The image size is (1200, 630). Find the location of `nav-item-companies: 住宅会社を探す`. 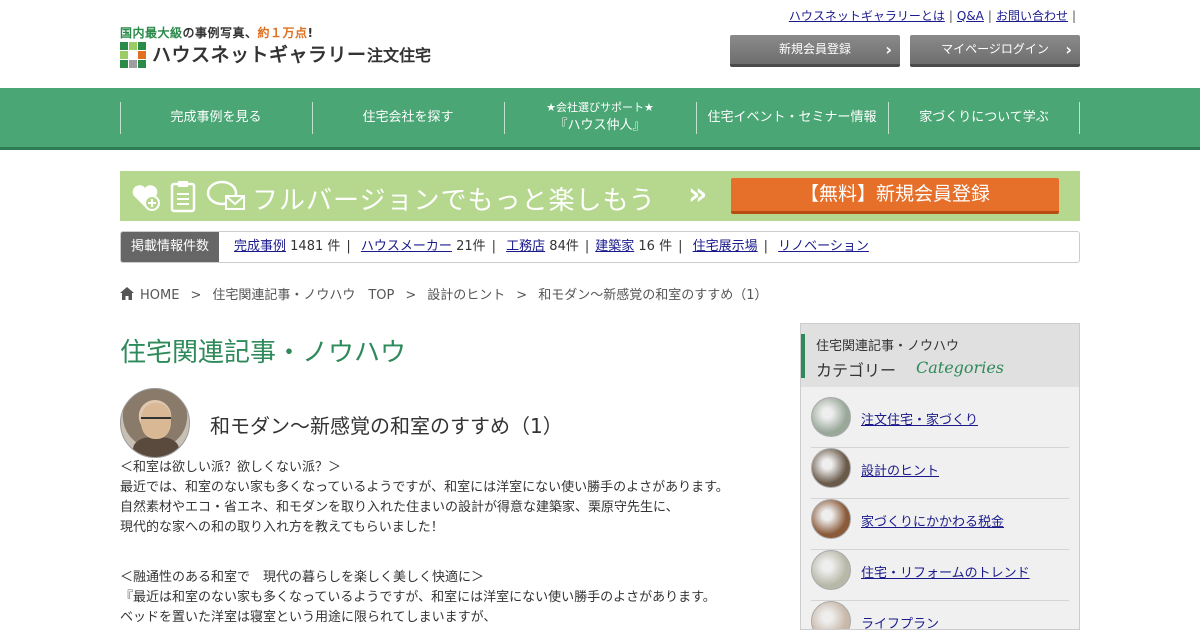

nav-item-companies: 住宅会社を探す is located at coordinates (408, 117).